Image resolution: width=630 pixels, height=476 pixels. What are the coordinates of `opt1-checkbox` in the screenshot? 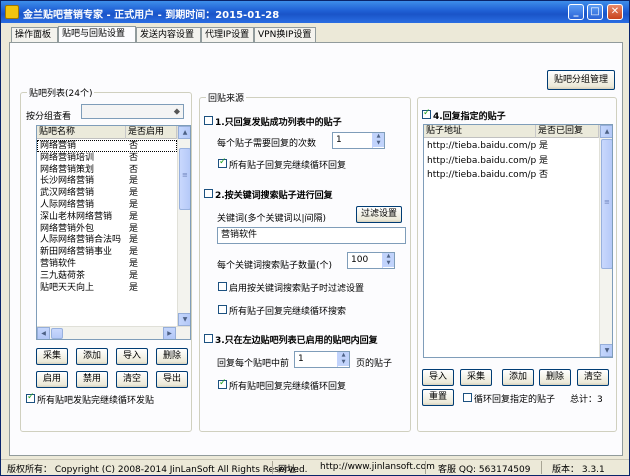 It's located at (208, 120).